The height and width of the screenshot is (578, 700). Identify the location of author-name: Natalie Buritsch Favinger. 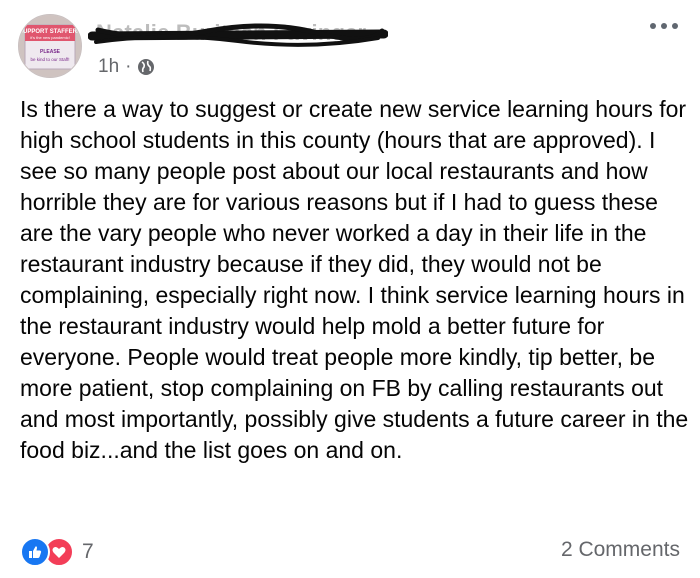
(231, 33).